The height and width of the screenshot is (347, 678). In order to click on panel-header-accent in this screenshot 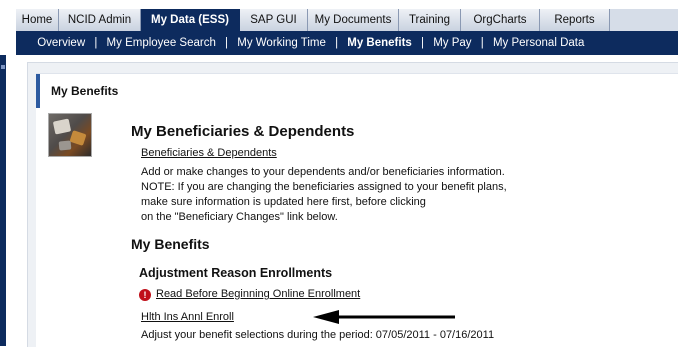, I will do `click(38, 91)`.